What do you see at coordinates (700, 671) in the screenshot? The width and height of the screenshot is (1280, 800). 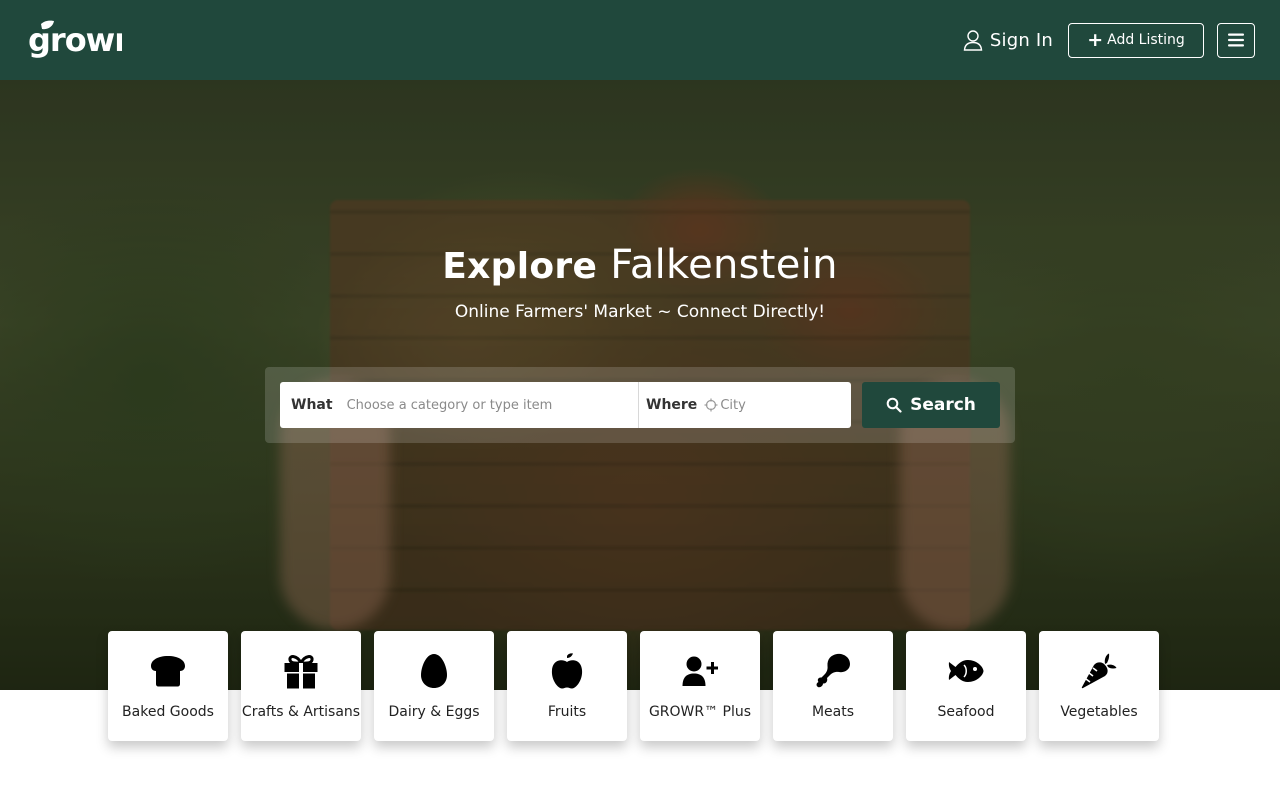 I see `user-plus-icon` at bounding box center [700, 671].